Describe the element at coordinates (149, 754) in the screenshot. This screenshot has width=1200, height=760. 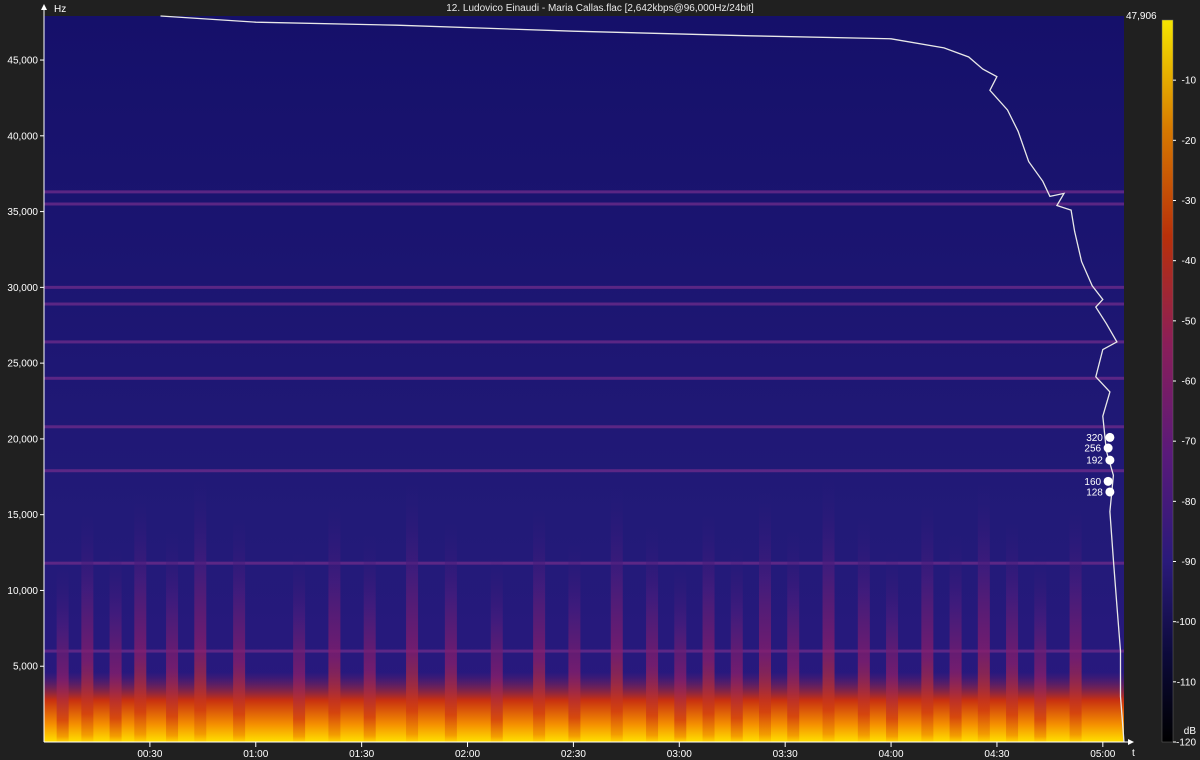
I see `x-tick-label: 00:30` at that location.